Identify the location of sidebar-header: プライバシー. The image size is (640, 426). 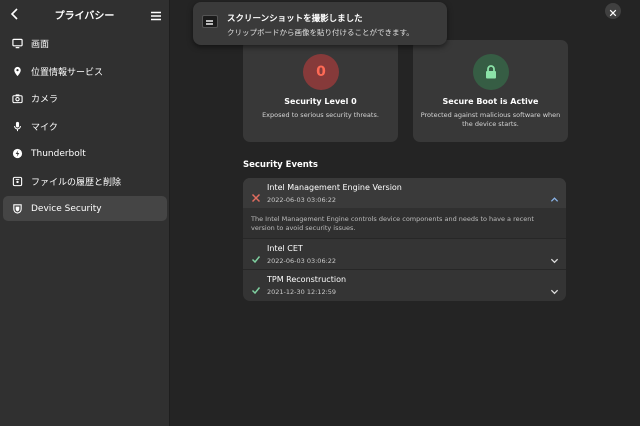
(84, 14).